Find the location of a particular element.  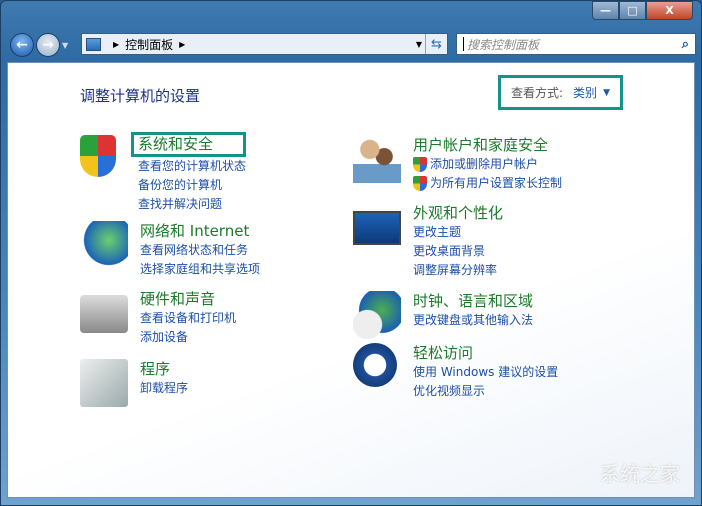

control-panel-icon is located at coordinates (93, 44).